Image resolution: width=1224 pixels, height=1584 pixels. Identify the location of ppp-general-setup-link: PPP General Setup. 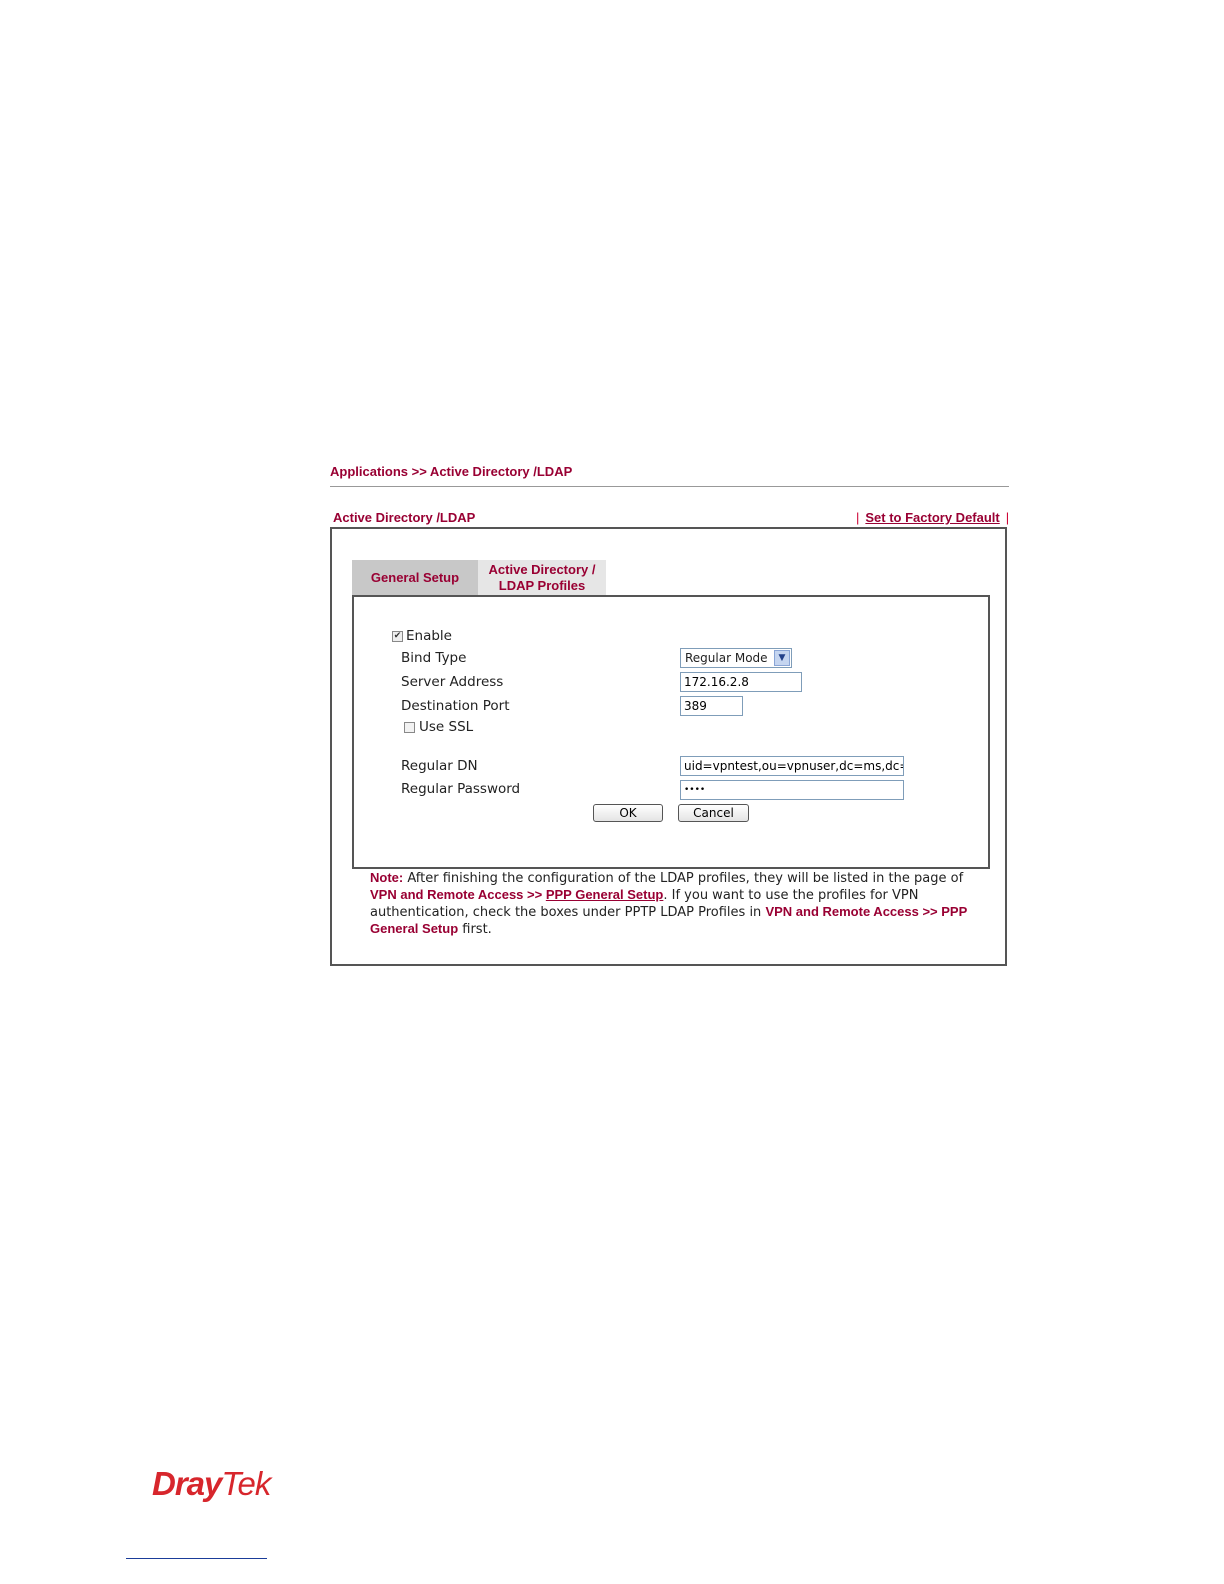
(605, 894).